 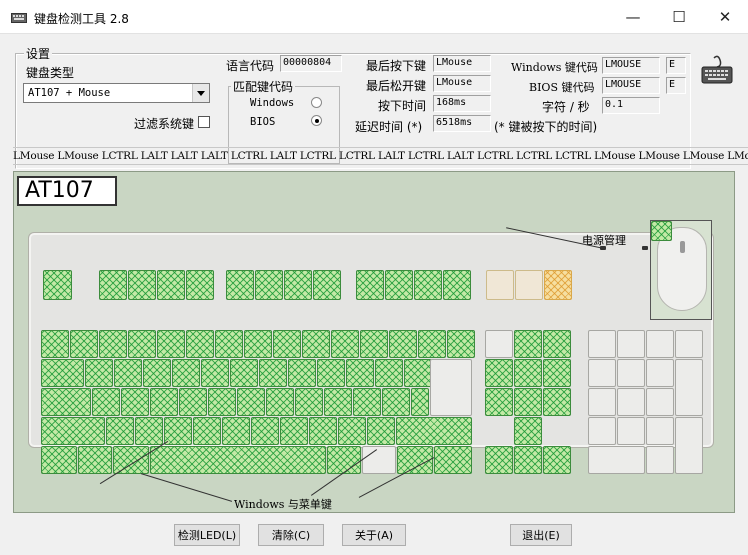 What do you see at coordinates (645, 248) in the screenshot?
I see `caps-lock-led` at bounding box center [645, 248].